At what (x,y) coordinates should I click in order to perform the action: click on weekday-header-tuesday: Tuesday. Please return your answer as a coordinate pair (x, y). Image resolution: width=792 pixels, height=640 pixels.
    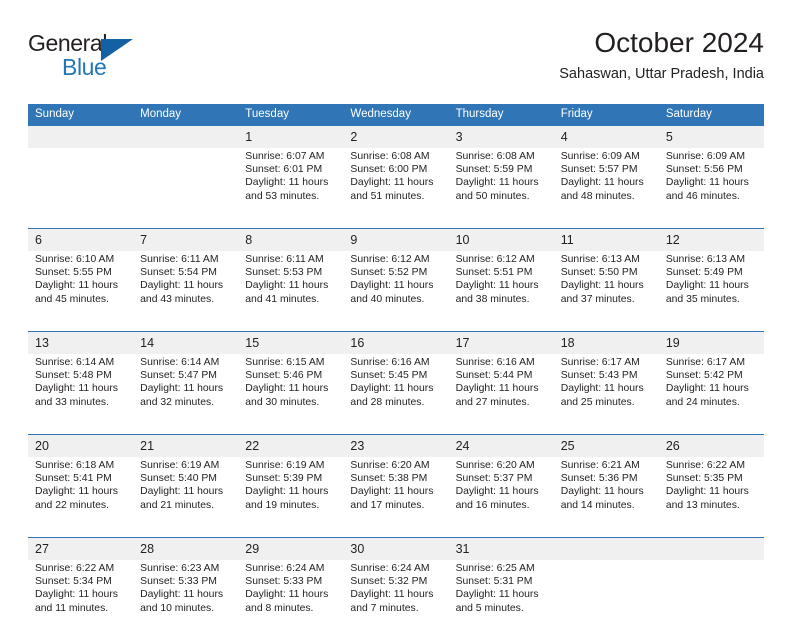
    Looking at the image, I should click on (291, 115).